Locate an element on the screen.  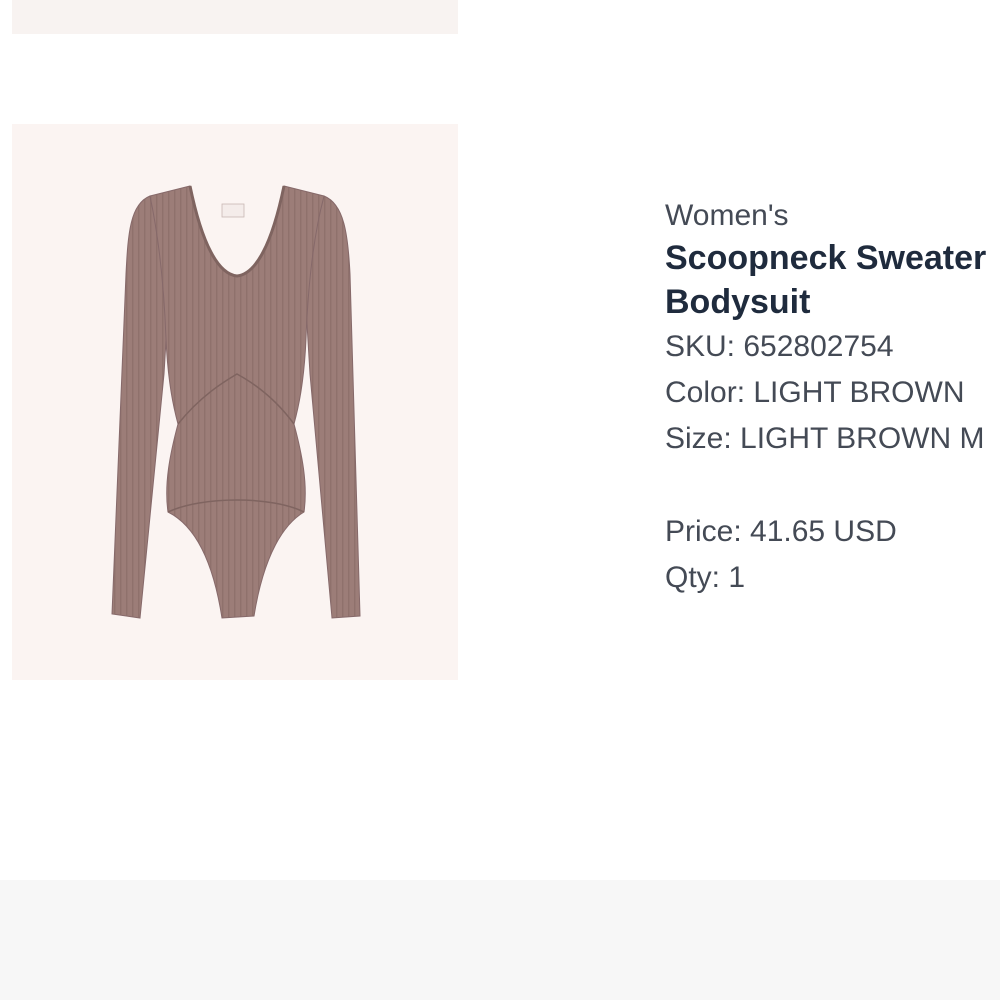
product-sku: SKU: 652802754 is located at coordinates (779, 346).